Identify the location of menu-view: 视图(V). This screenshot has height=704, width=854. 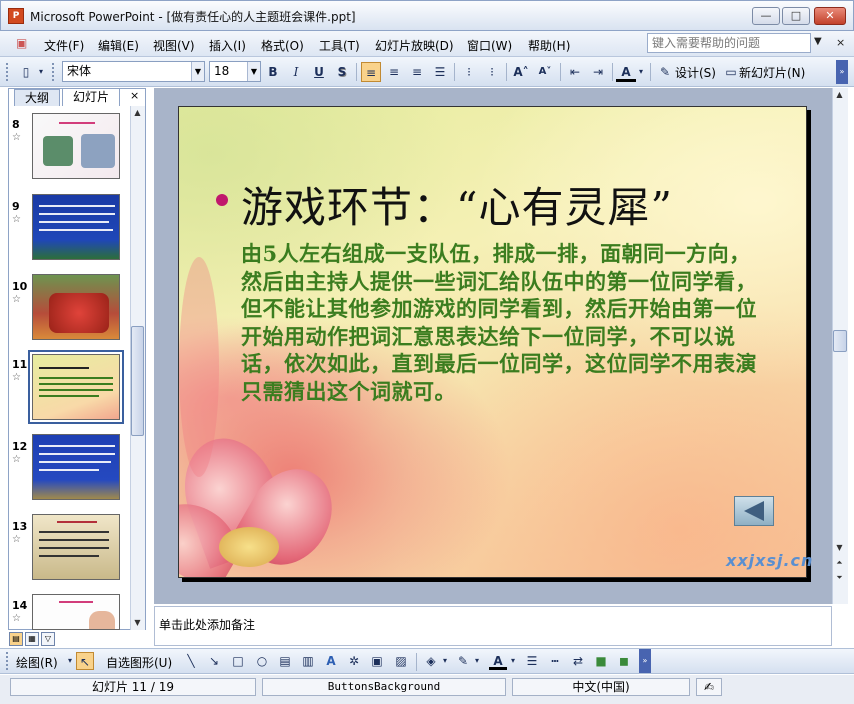
(174, 45).